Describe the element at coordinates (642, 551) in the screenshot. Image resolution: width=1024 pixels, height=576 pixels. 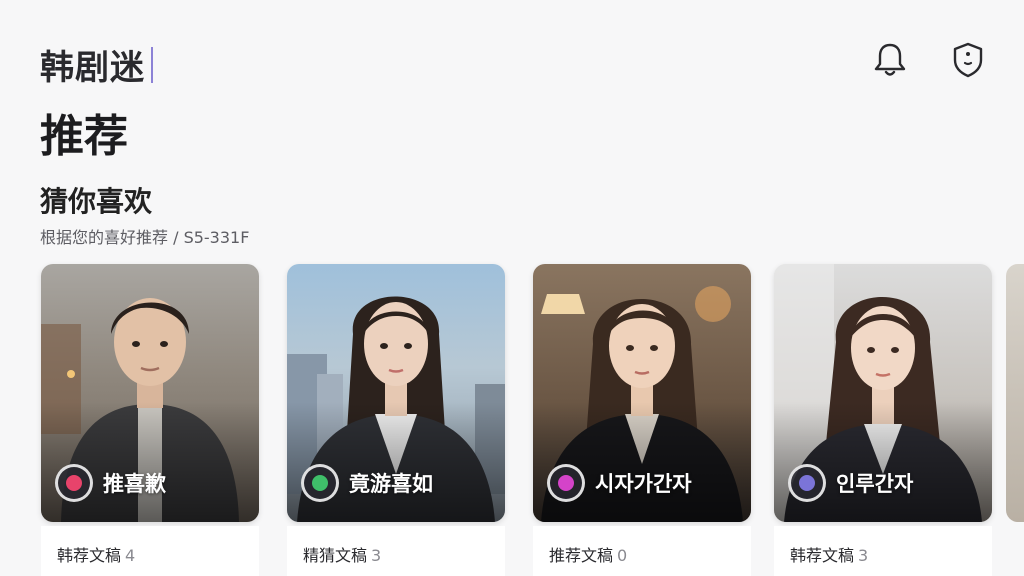
I see `card-meta: 推荐文稿 0` at that location.